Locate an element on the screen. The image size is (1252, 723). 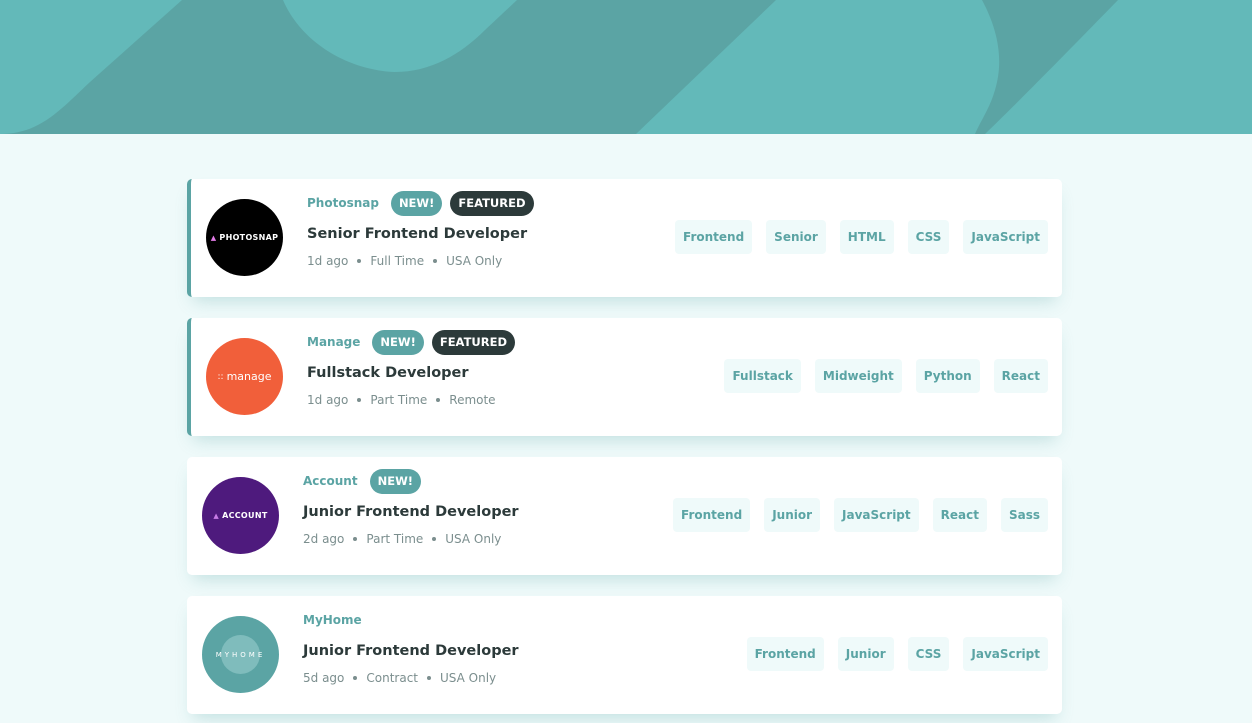
location: Remote is located at coordinates (472, 400).